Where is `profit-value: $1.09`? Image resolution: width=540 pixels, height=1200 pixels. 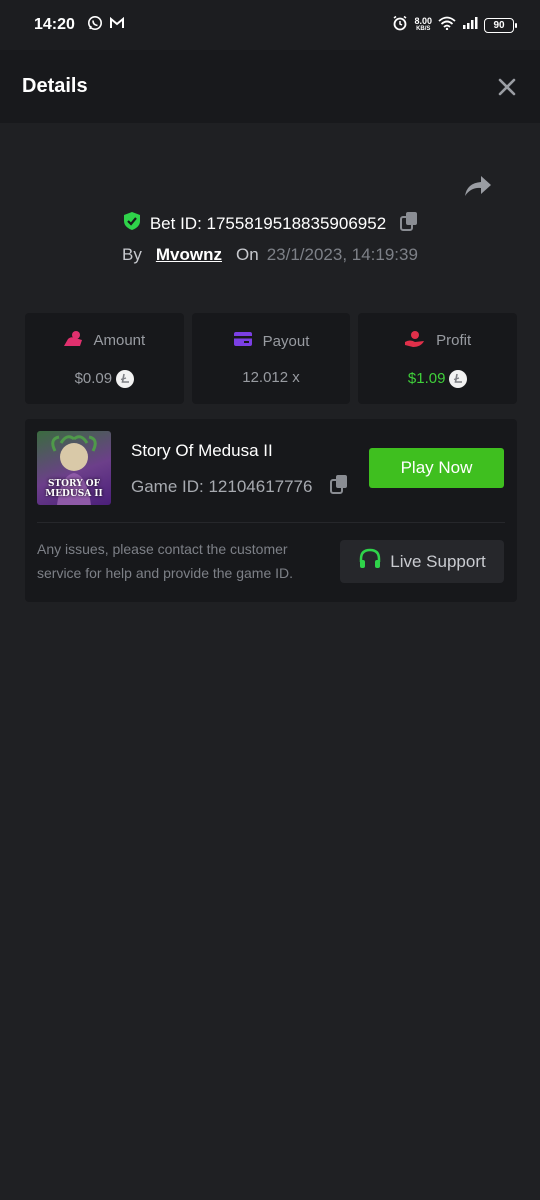
profit-value: $1.09 is located at coordinates (426, 378).